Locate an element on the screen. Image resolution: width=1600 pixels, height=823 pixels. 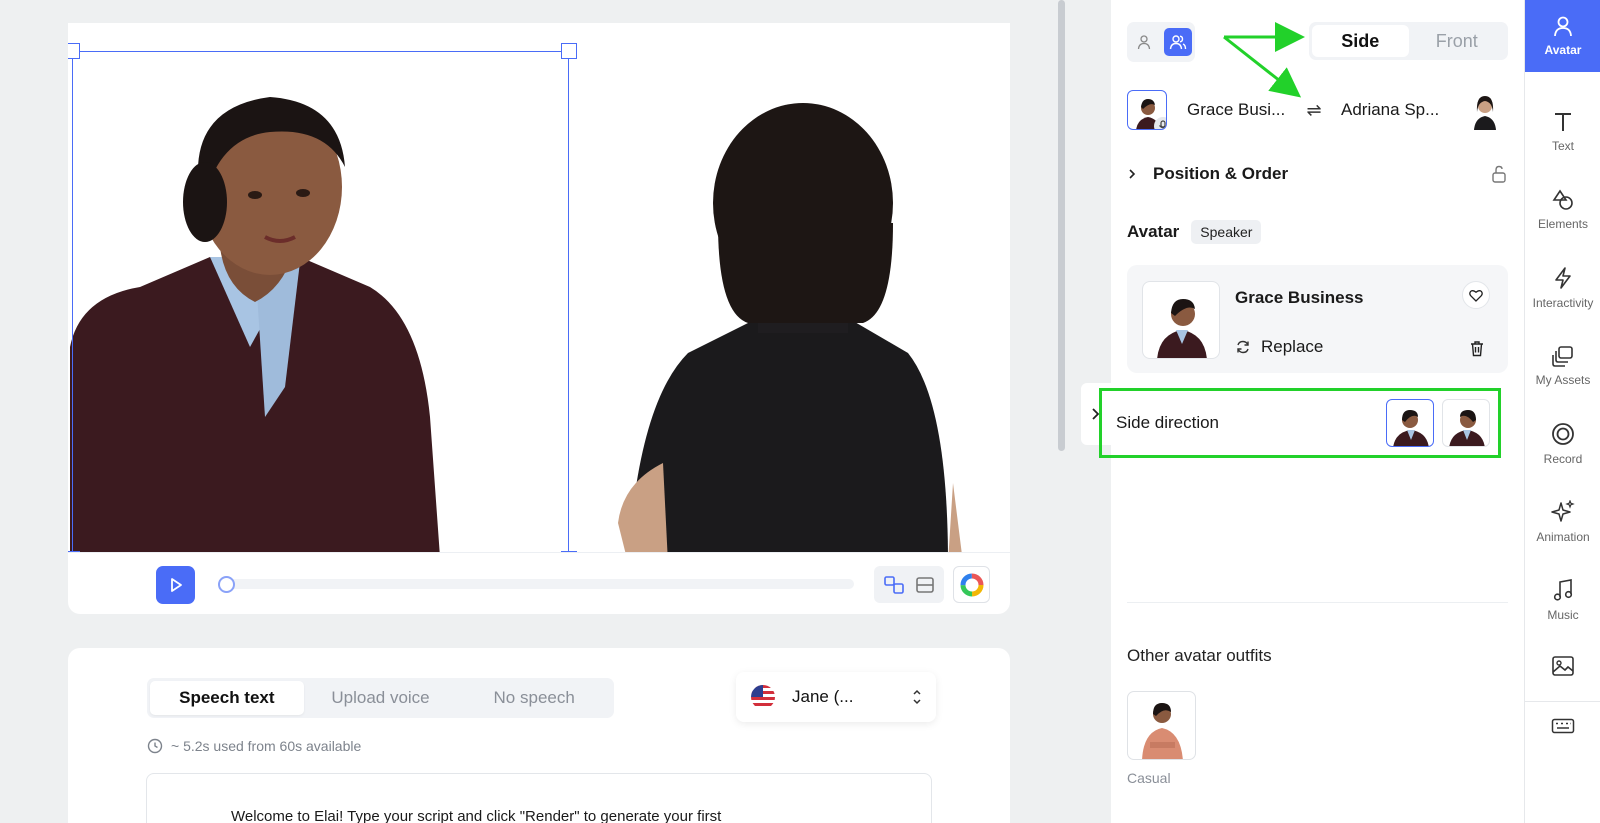
progress-track is located at coordinates (536, 584).